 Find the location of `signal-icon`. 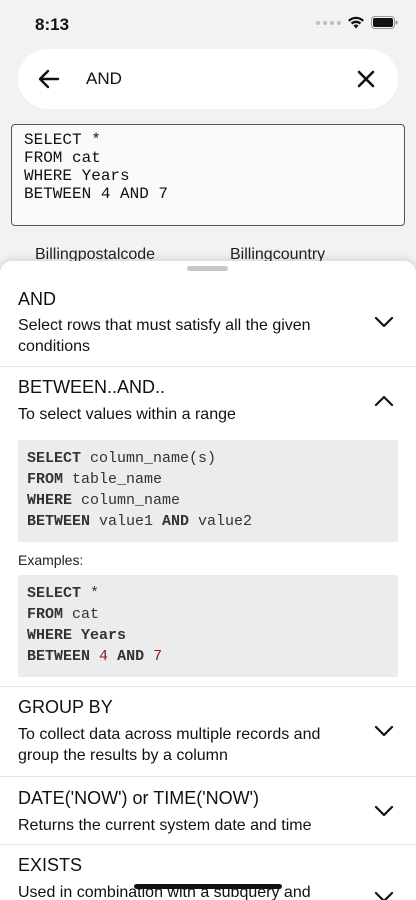

signal-icon is located at coordinates (328, 22).